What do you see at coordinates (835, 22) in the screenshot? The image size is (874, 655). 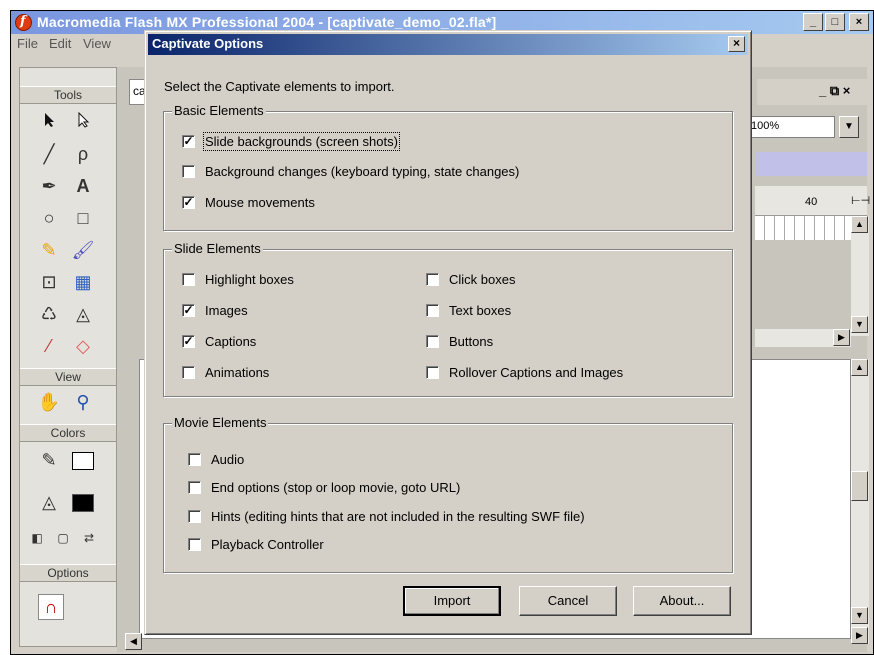 I see `restore-button: □` at bounding box center [835, 22].